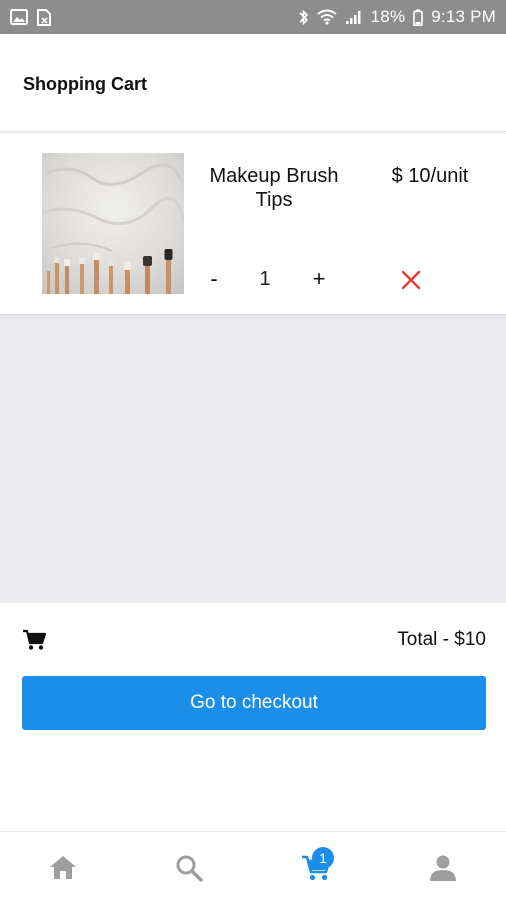 Image resolution: width=506 pixels, height=901 pixels. I want to click on signal-icon, so click(354, 17).